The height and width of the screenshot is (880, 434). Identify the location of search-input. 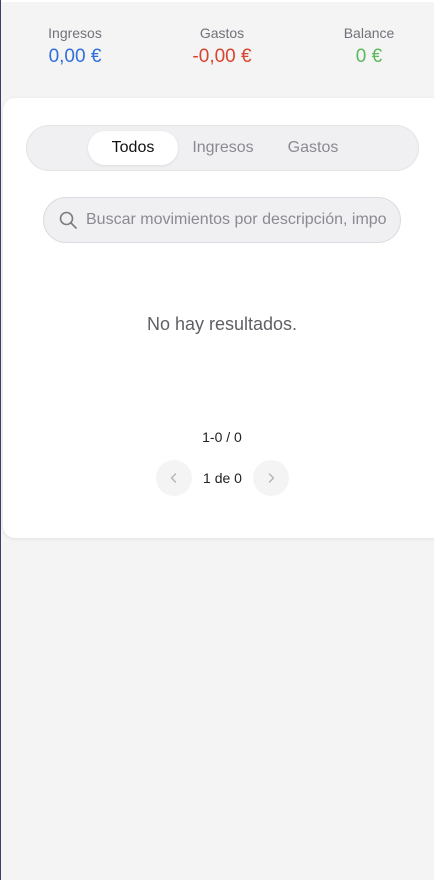
(236, 220).